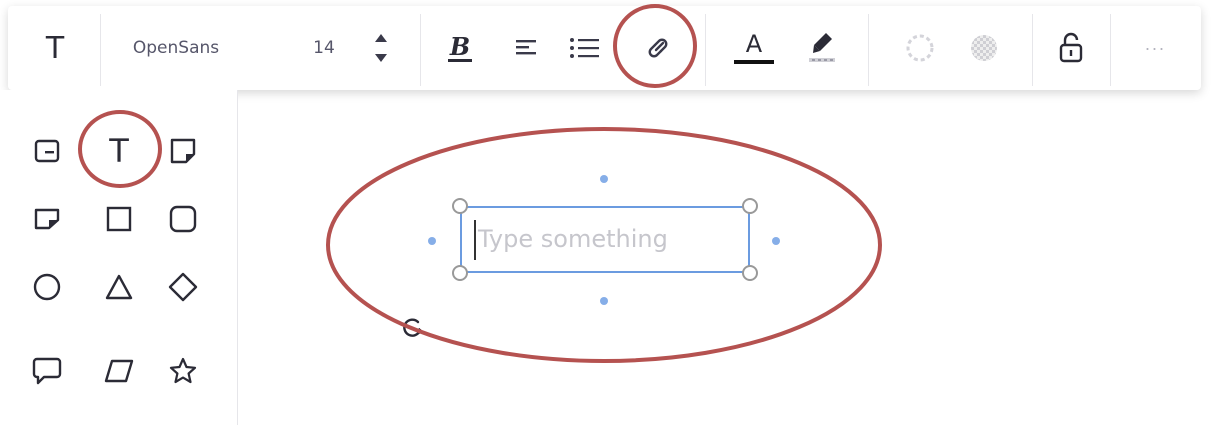 This screenshot has width=1214, height=425. I want to click on card-shape-button, so click(47, 151).